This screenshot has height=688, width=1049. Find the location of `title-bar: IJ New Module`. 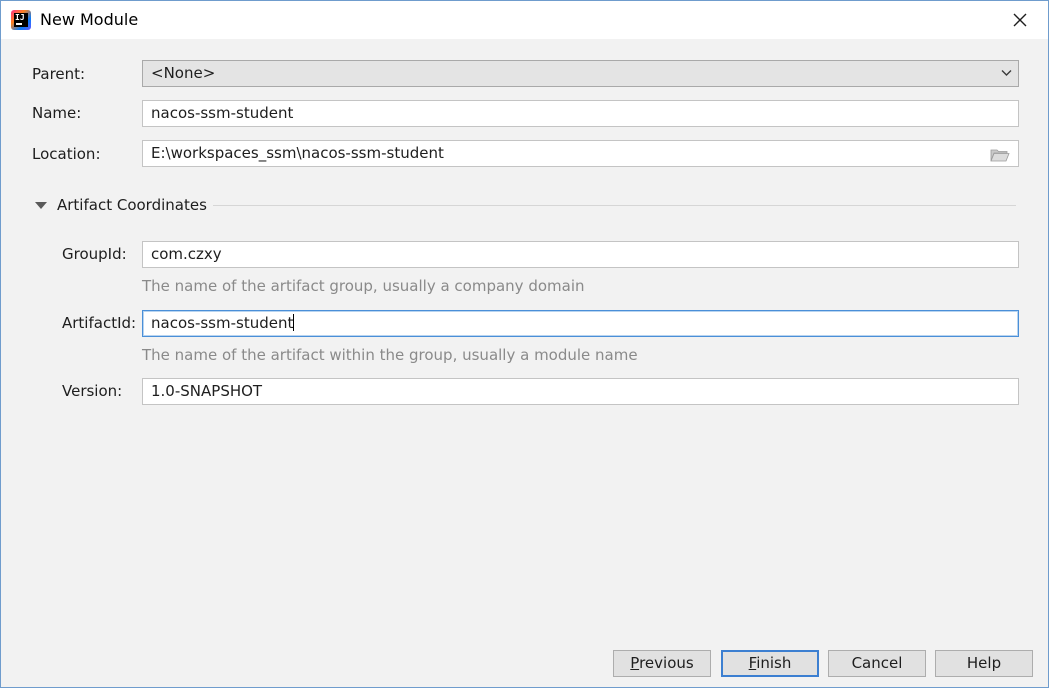

title-bar: IJ New Module is located at coordinates (524, 20).